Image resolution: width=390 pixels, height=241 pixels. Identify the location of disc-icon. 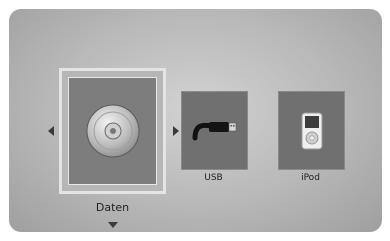
(112, 131).